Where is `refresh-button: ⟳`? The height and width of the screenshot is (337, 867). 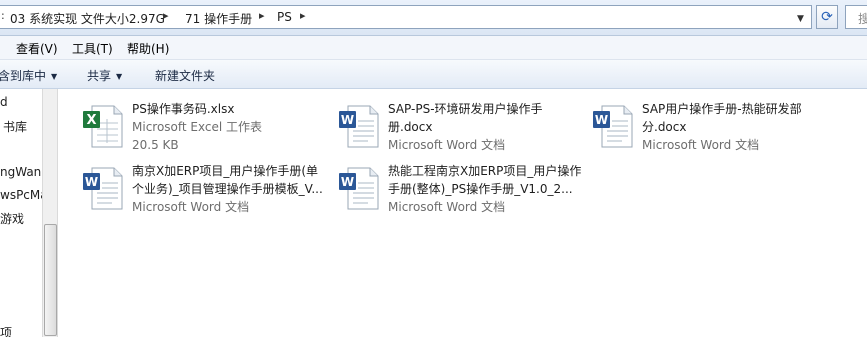 refresh-button: ⟳ is located at coordinates (827, 17).